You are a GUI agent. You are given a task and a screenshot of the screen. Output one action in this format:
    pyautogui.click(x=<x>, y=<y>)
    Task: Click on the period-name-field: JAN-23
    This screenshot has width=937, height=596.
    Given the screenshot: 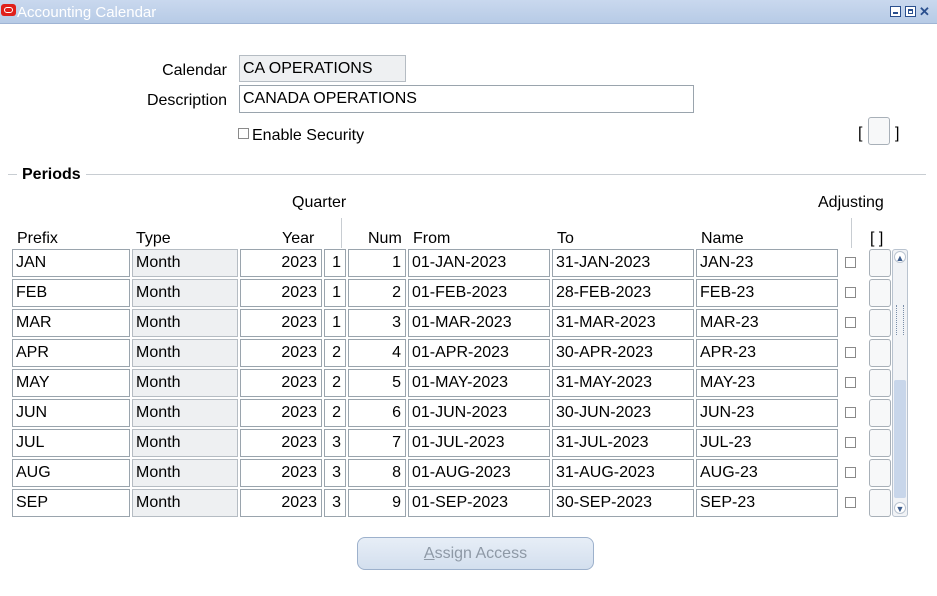 What is the action you would take?
    pyautogui.click(x=767, y=263)
    